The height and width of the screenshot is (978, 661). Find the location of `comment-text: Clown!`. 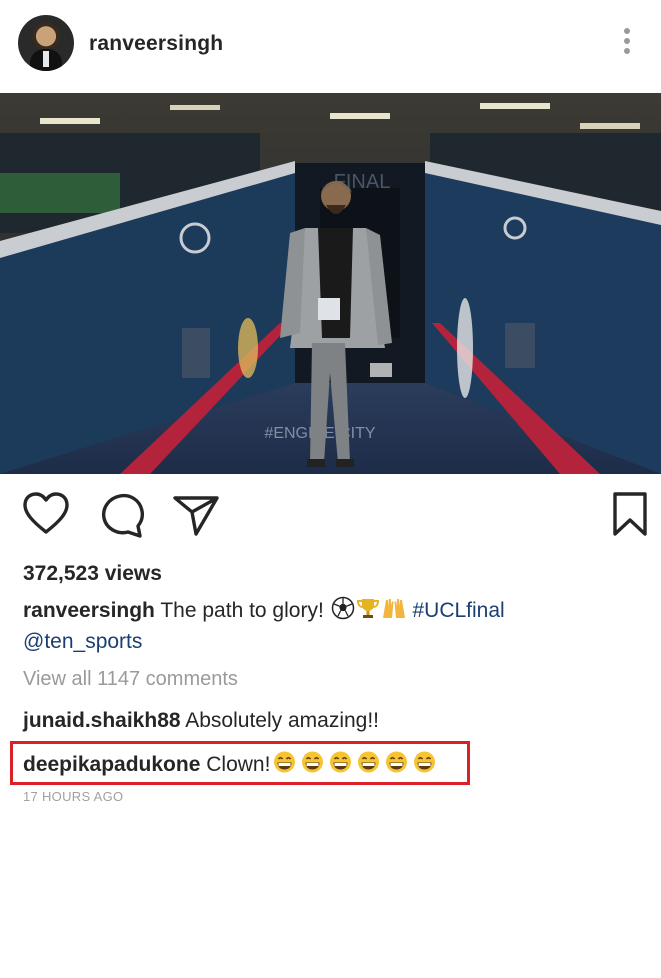

comment-text: Clown! is located at coordinates (238, 764).